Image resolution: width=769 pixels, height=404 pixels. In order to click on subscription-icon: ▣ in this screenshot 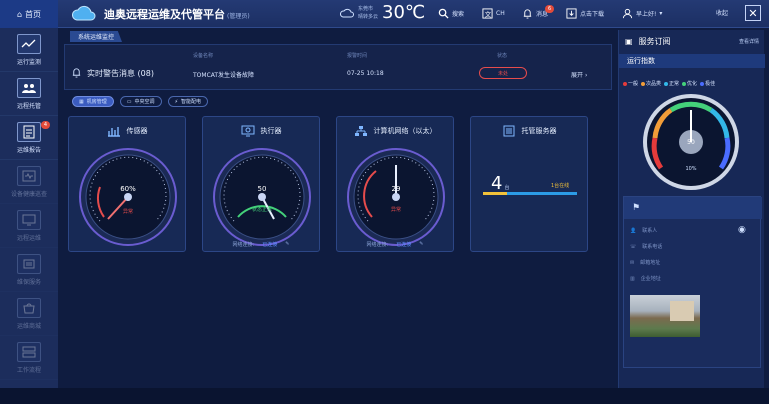, I will do `click(629, 41)`.